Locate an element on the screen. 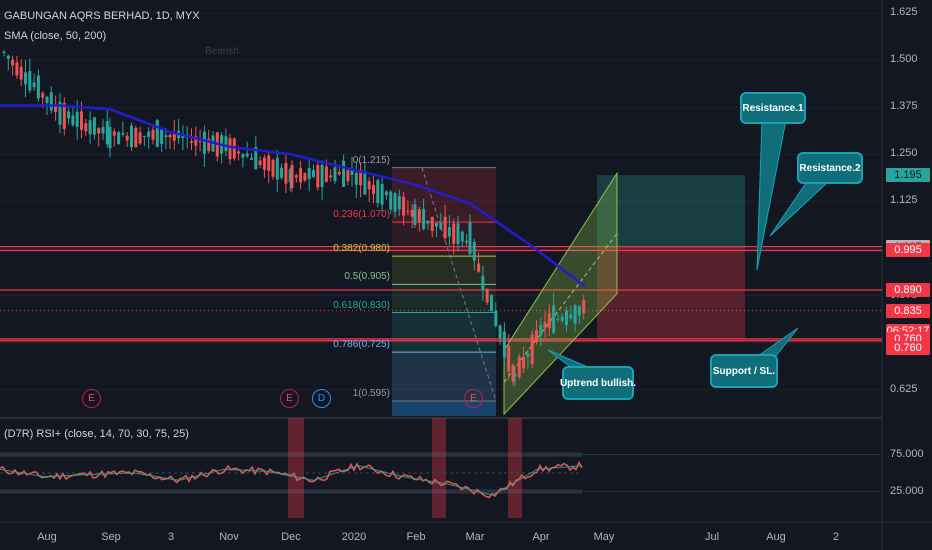 The image size is (932, 550). price-marker: 0.835 is located at coordinates (908, 310).